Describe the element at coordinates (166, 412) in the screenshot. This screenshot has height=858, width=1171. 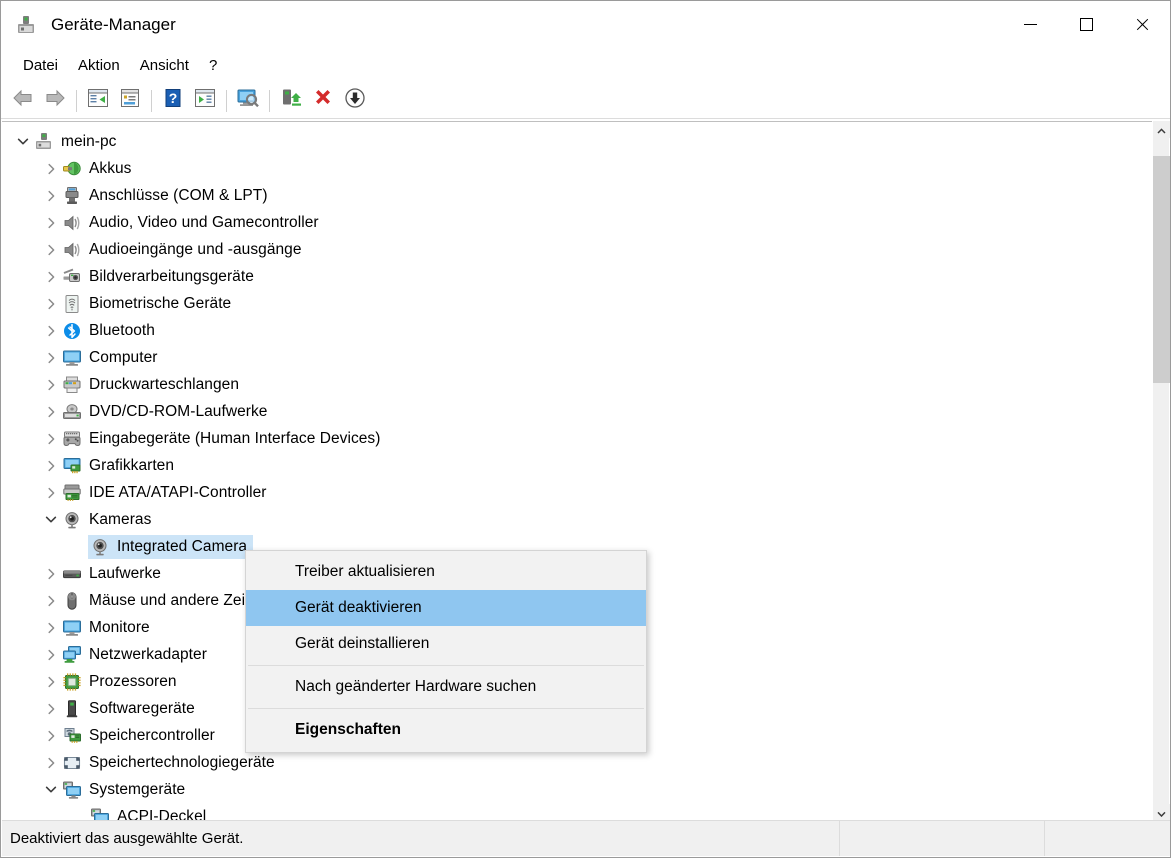
I see `tree-item-content: DVD/CD-ROM-Laufwerke` at that location.